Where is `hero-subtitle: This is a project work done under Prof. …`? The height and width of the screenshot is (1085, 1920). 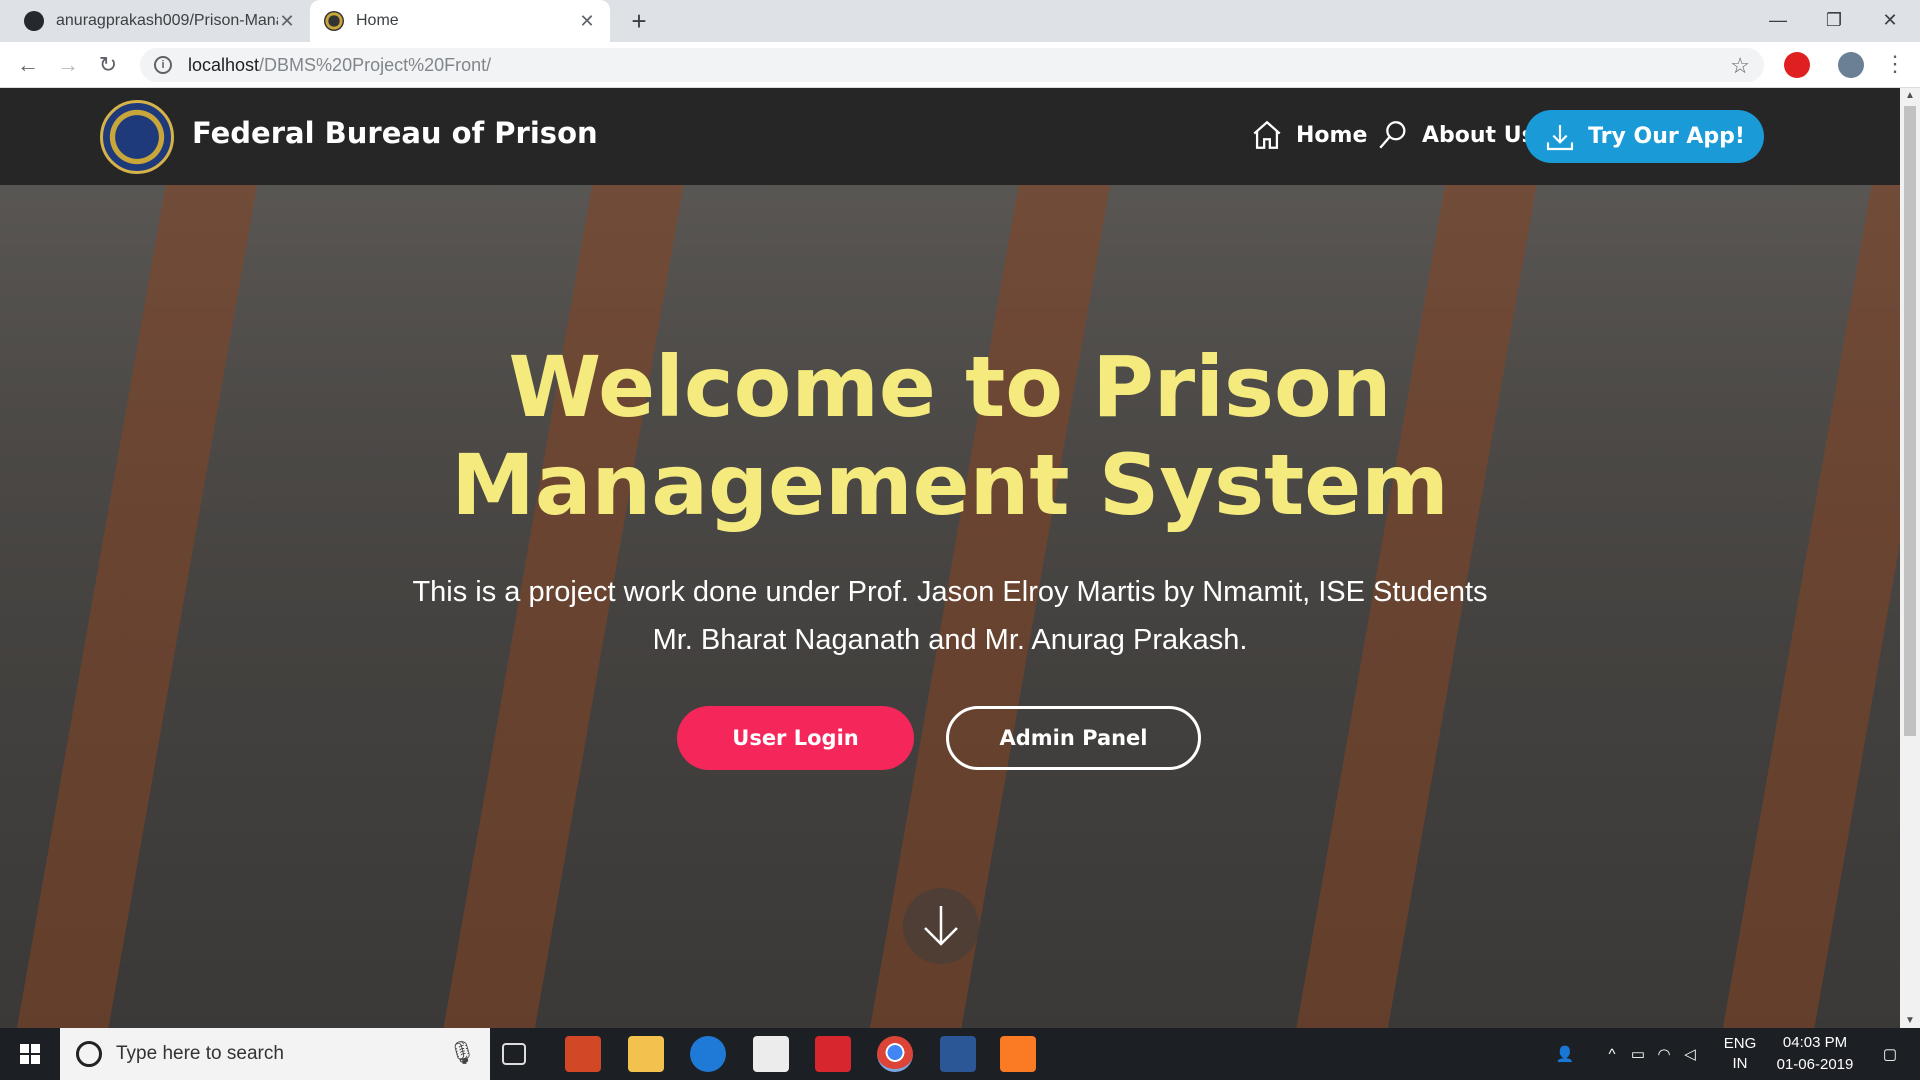 hero-subtitle: This is a project work done under Prof. … is located at coordinates (950, 616).